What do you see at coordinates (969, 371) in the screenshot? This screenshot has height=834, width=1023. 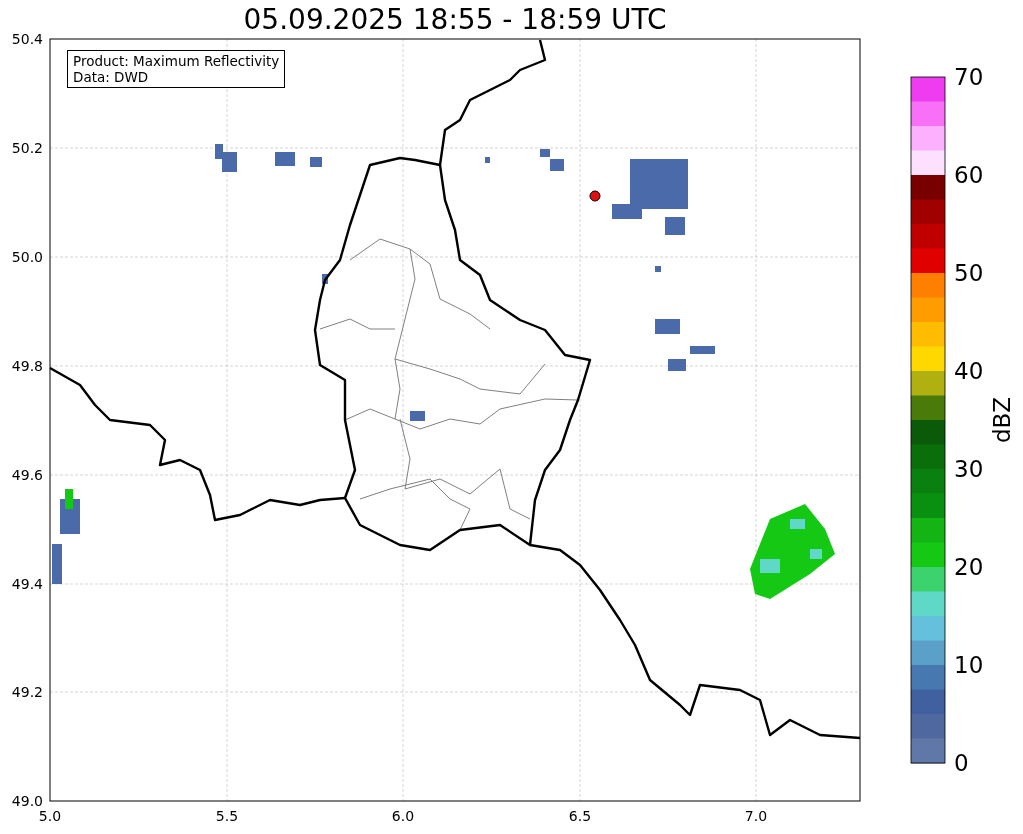 I see `colorbar-tick-label: 40` at bounding box center [969, 371].